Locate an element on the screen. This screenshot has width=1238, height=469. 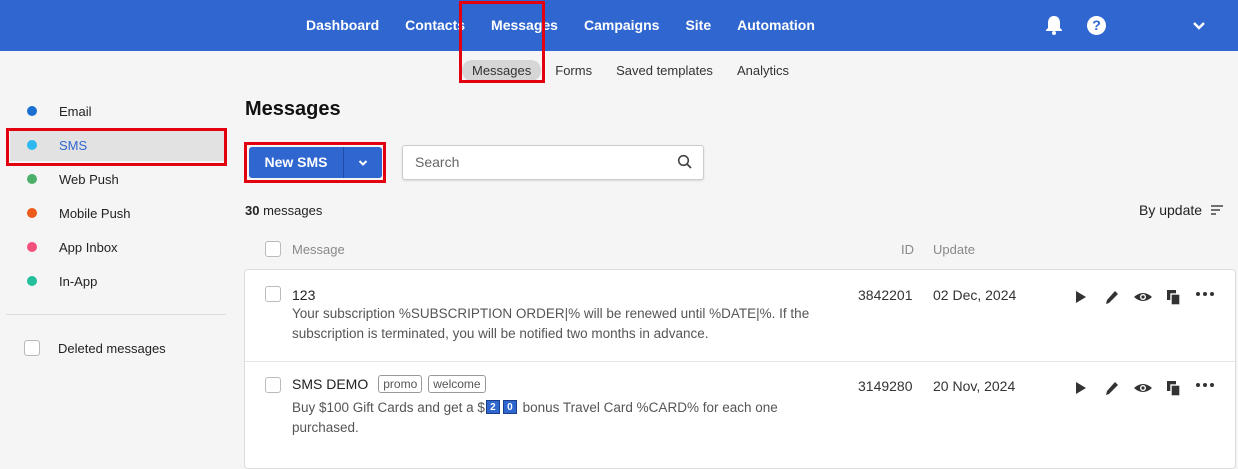
message-description-line: purchased. is located at coordinates (325, 427).